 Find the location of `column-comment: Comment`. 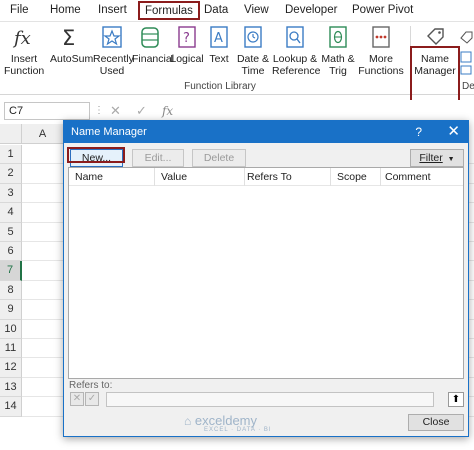

column-comment: Comment is located at coordinates (421, 177).